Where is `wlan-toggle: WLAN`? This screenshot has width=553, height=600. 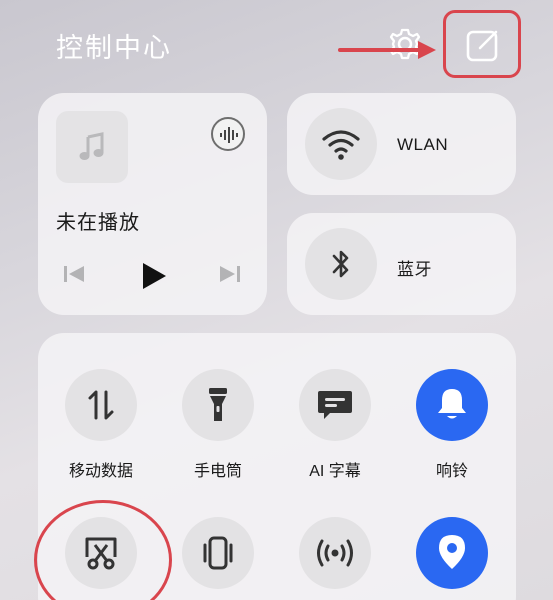
wlan-toggle: WLAN is located at coordinates (401, 144).